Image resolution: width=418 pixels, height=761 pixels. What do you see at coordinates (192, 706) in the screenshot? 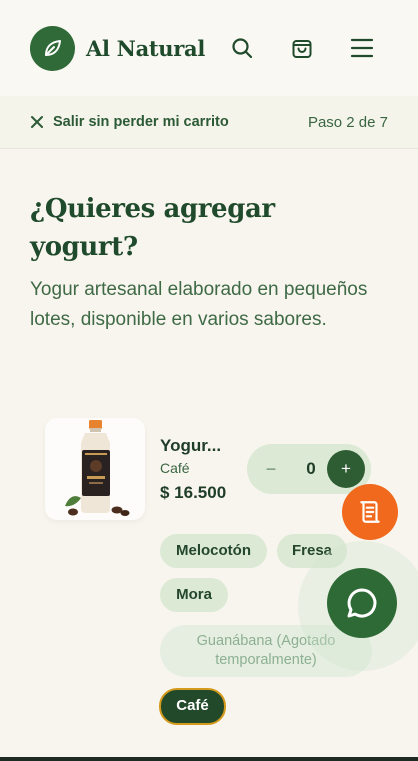
I see `flavor-chip-cafe-selected: Café` at bounding box center [192, 706].